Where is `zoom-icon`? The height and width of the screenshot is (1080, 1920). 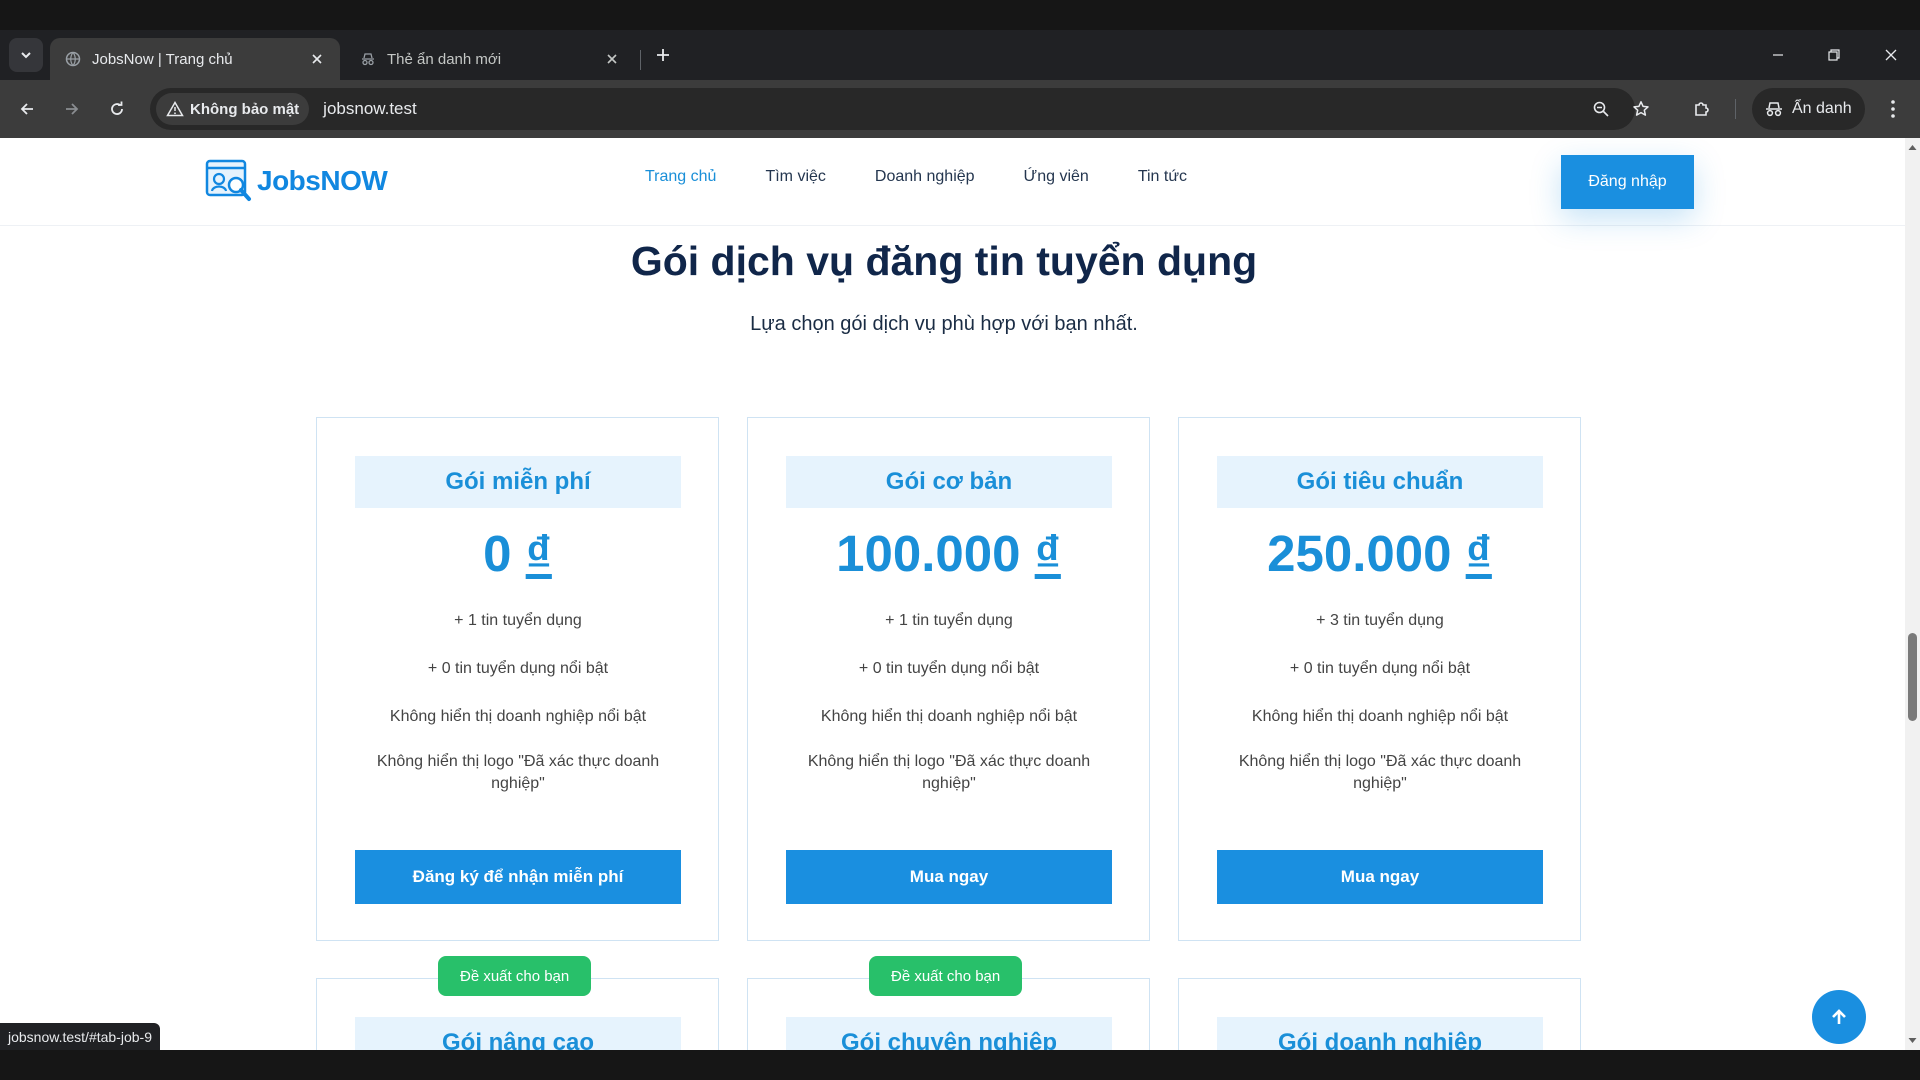 zoom-icon is located at coordinates (1601, 109).